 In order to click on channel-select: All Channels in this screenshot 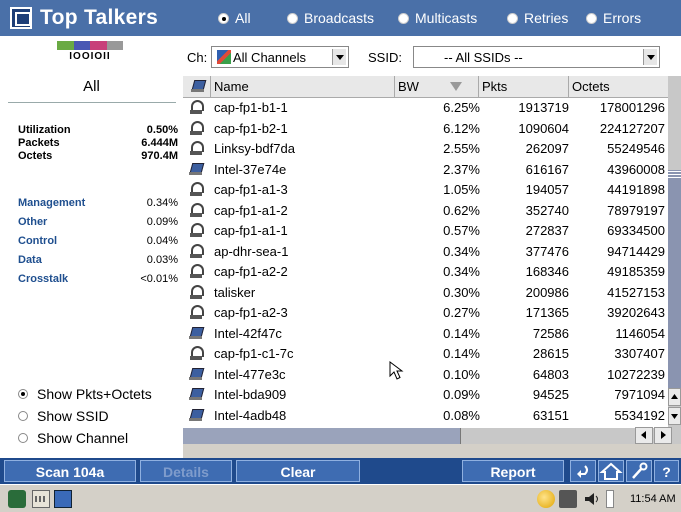, I will do `click(280, 57)`.